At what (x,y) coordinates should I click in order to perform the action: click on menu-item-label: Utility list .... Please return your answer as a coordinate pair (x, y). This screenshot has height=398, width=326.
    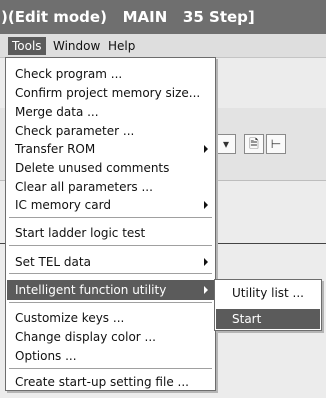
    Looking at the image, I should click on (268, 293).